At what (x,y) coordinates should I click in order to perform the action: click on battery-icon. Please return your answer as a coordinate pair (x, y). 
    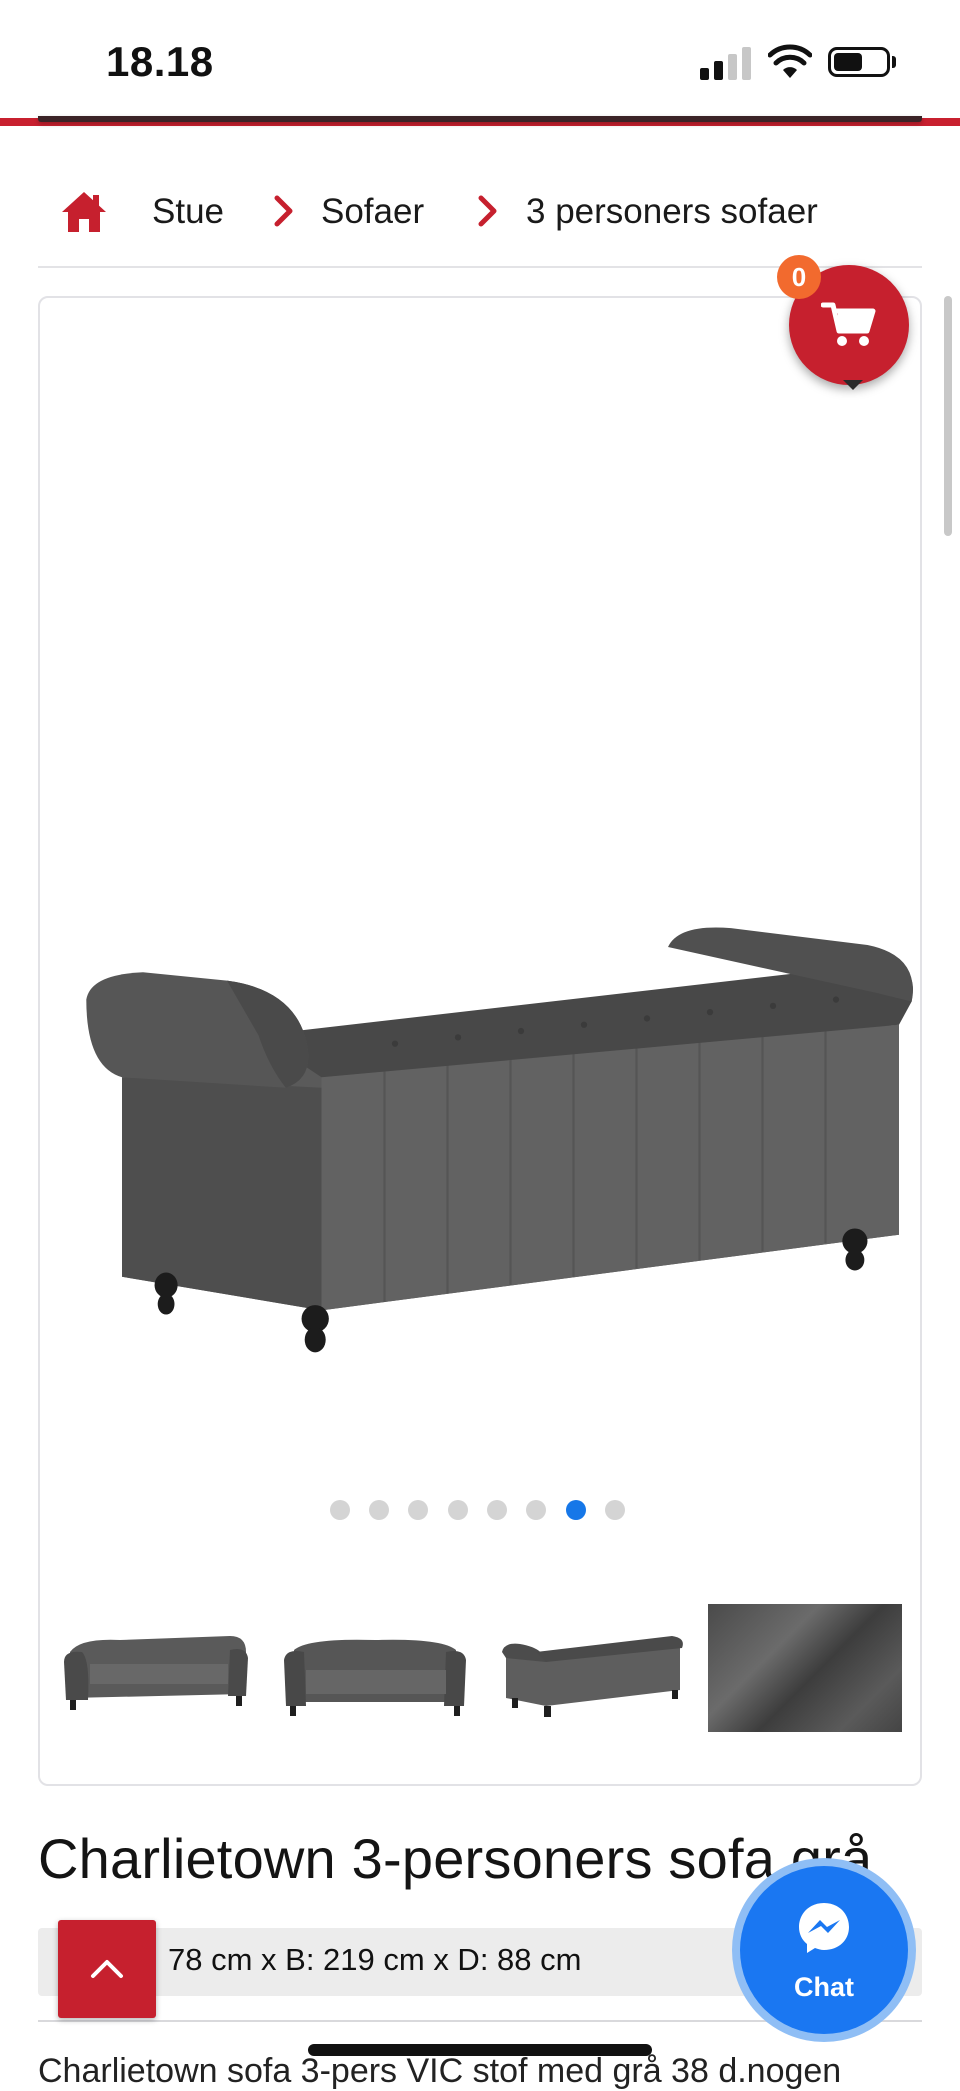
    Looking at the image, I should click on (859, 62).